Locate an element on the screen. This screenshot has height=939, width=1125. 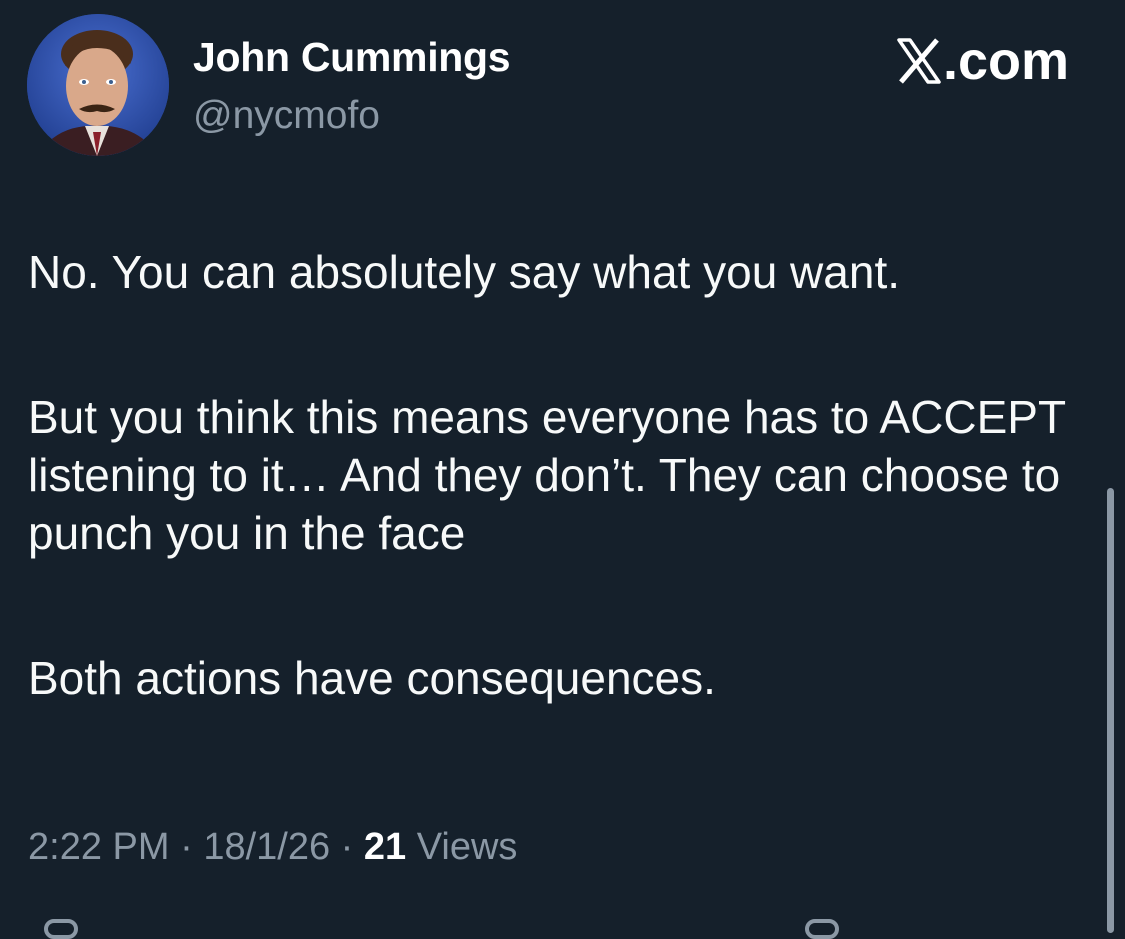
reply-icon is located at coordinates (61, 929).